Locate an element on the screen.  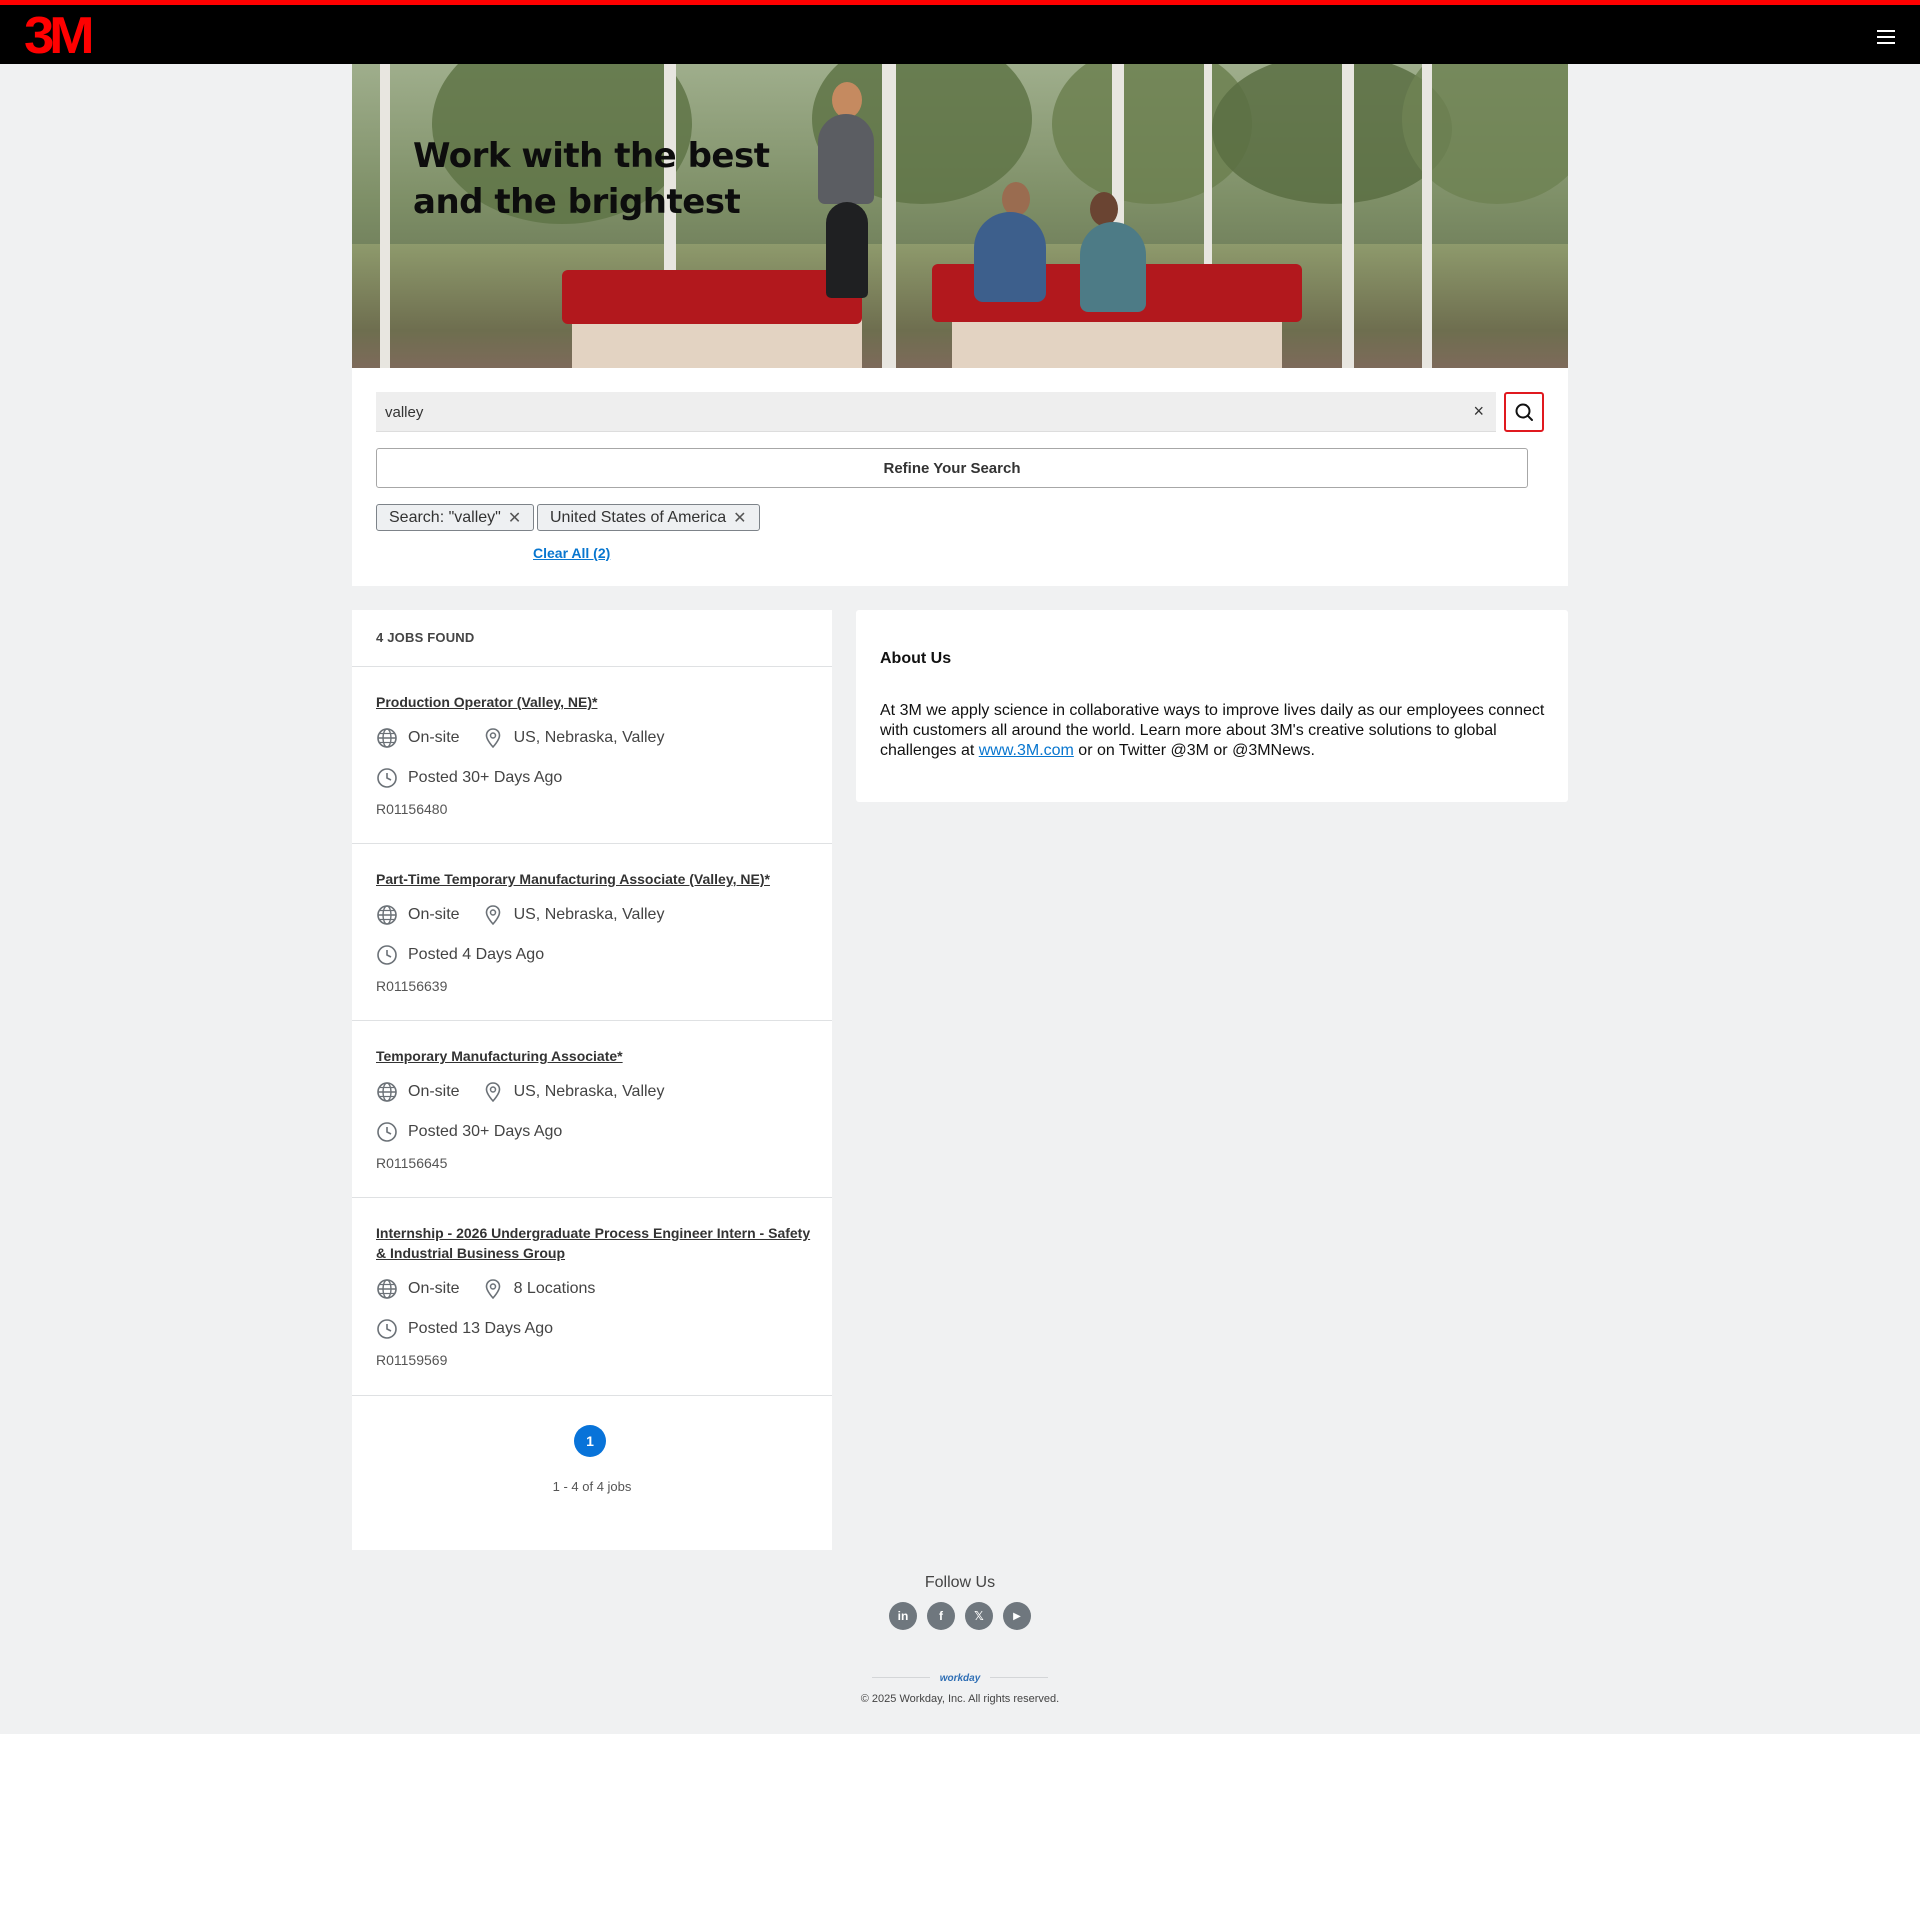
hero-title: Work with the best and the brightest is located at coordinates (591, 179).